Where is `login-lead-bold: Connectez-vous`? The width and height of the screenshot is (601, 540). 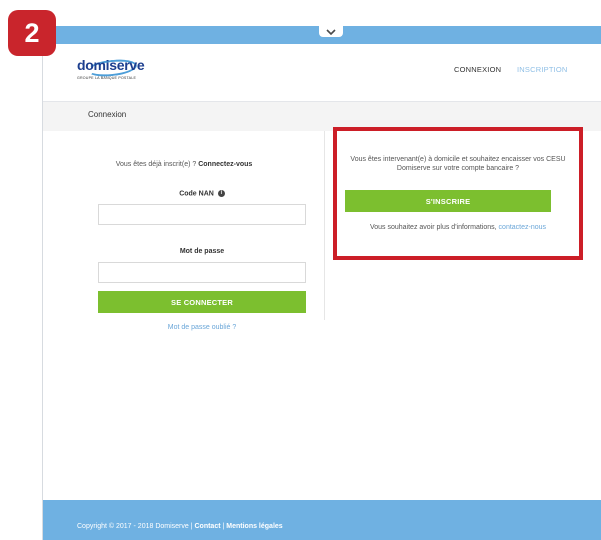
login-lead-bold: Connectez-vous is located at coordinates (225, 164).